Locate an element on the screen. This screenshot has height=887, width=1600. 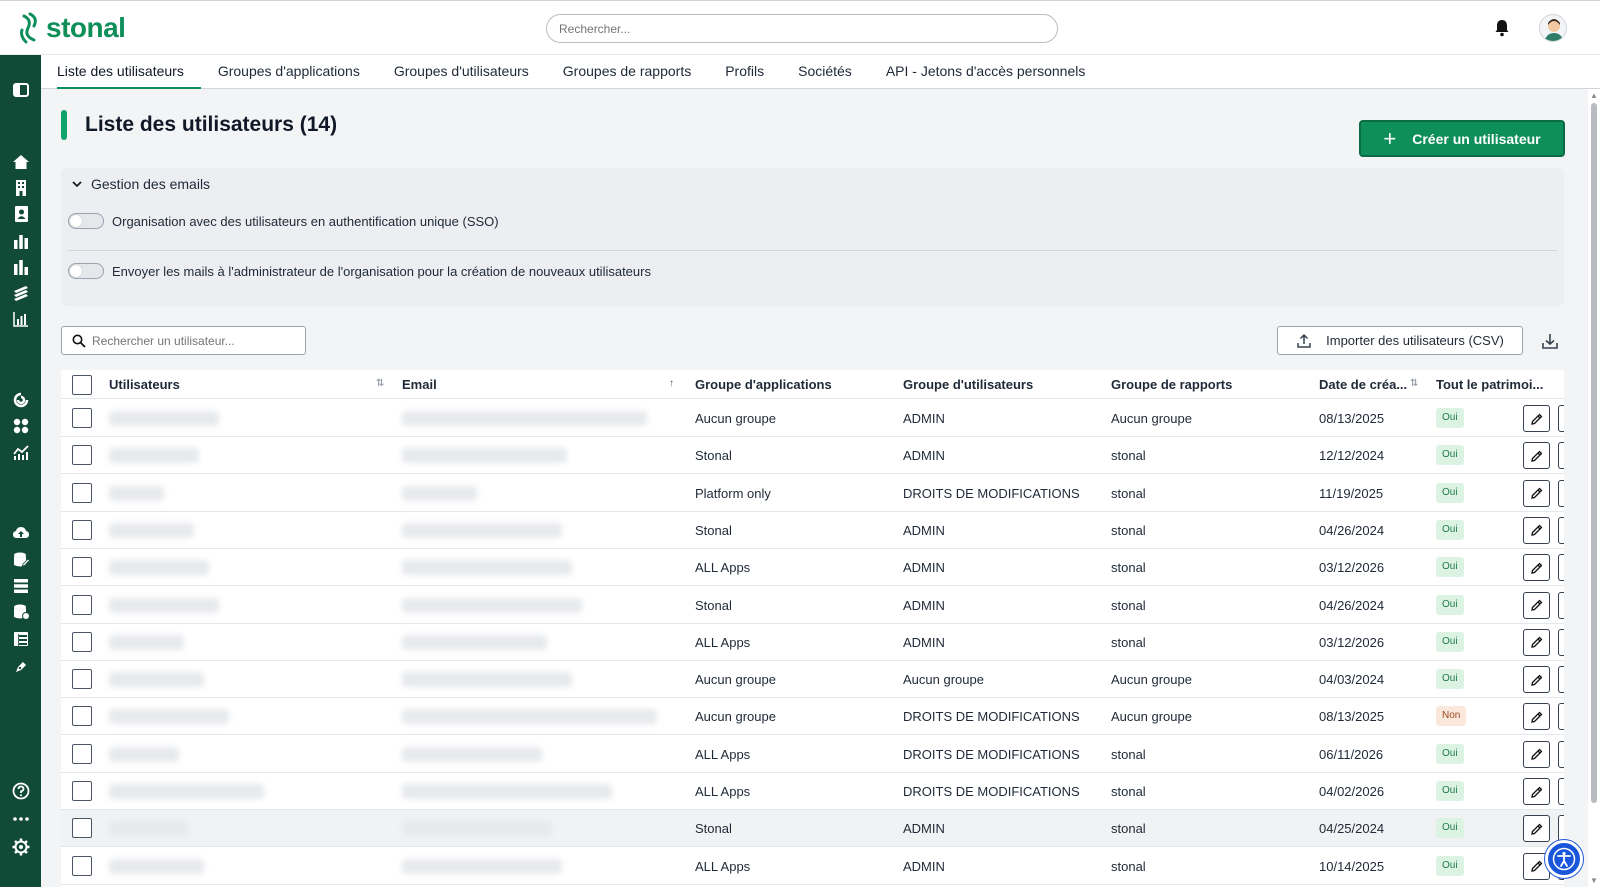
user-search-input is located at coordinates (192, 340).